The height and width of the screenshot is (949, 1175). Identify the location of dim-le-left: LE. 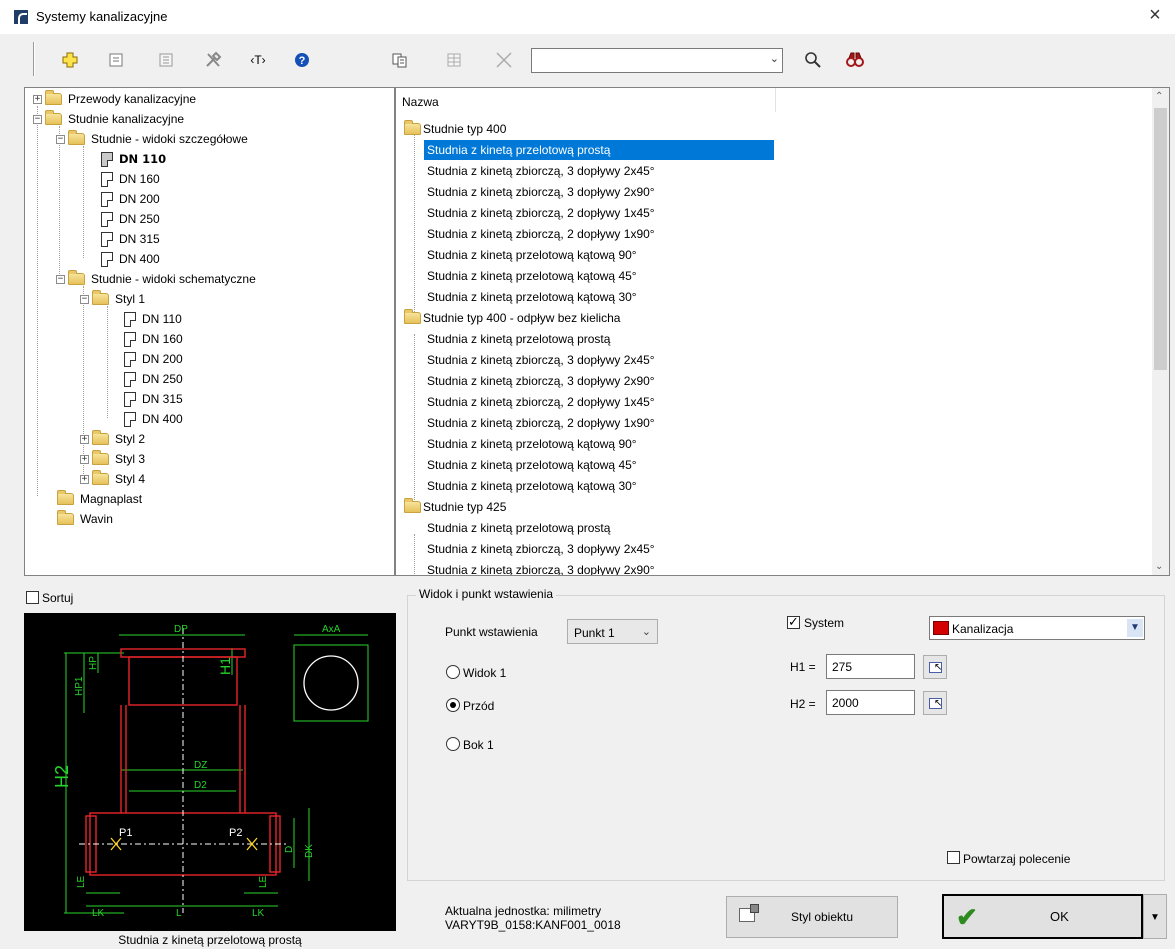
(81, 881).